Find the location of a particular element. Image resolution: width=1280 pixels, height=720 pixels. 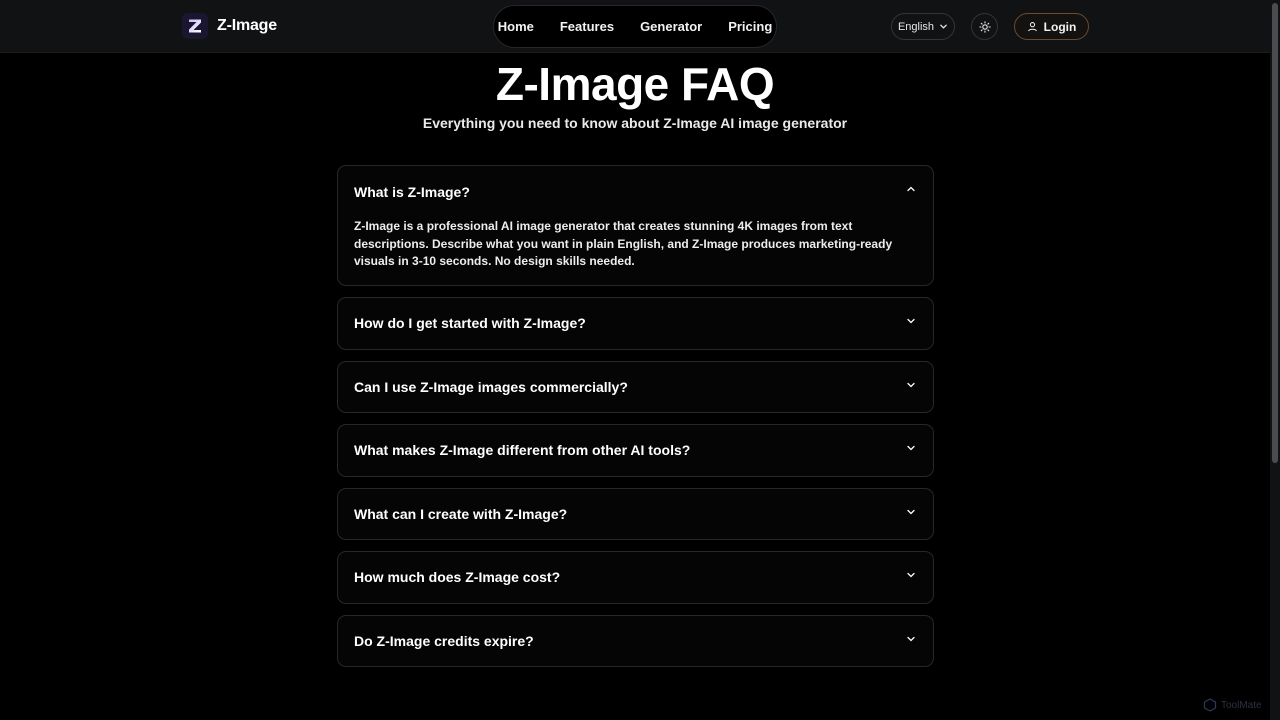

page-scrollbar is located at coordinates (1275, 360).